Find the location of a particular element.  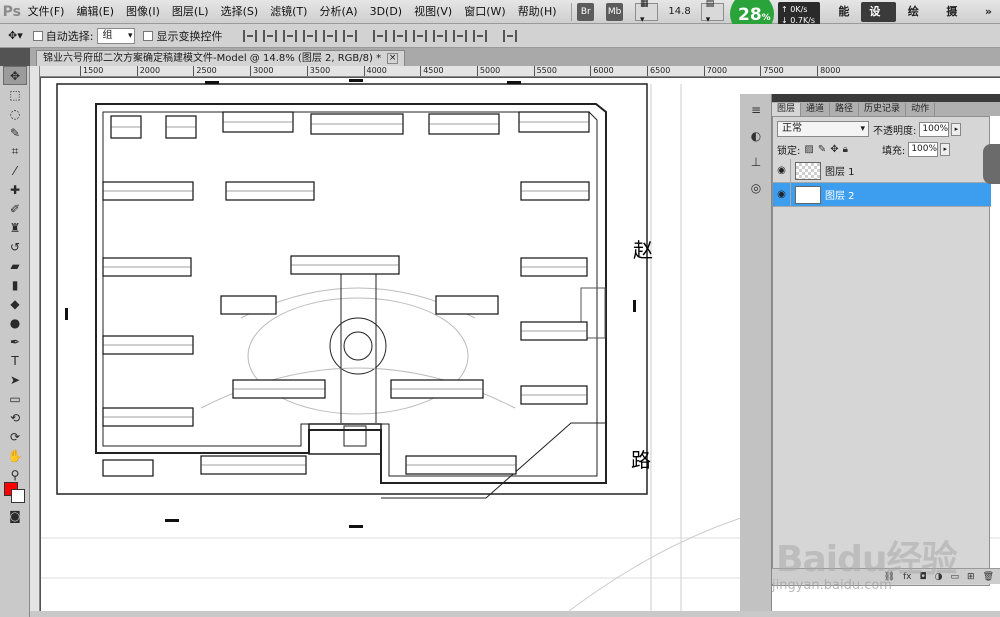

tab-channels: 通道 is located at coordinates (816, 109).